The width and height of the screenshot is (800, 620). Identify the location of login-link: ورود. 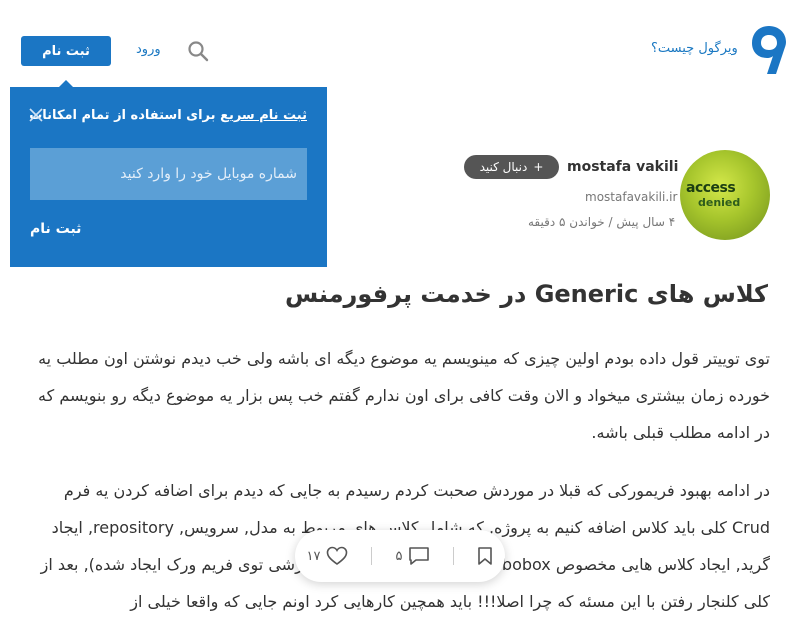
(148, 49).